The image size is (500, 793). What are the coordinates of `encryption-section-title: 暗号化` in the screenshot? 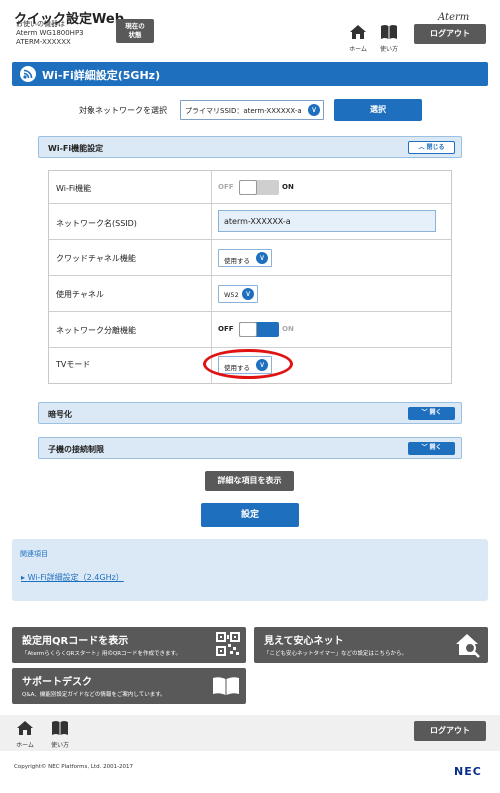 It's located at (60, 414).